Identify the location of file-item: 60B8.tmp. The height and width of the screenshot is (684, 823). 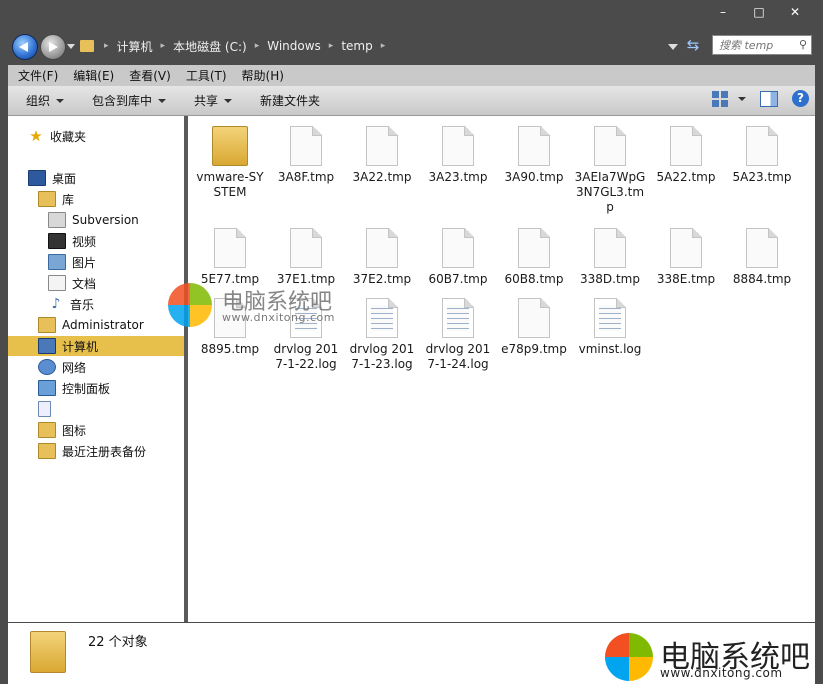
(534, 257).